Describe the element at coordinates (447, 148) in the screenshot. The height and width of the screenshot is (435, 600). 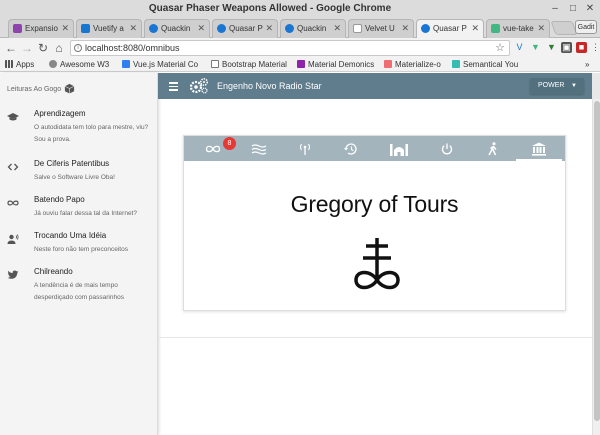
I see `tab-power` at that location.